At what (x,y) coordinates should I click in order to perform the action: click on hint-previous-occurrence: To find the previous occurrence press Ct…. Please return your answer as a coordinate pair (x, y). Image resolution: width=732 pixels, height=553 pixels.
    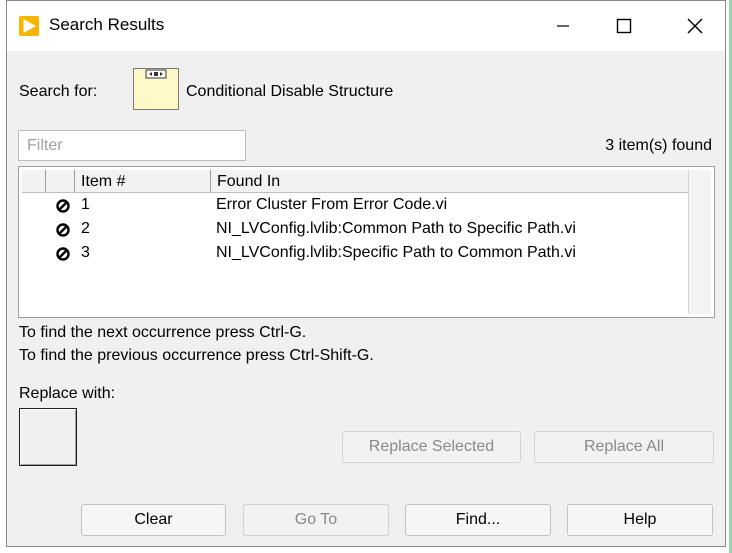
    Looking at the image, I should click on (196, 355).